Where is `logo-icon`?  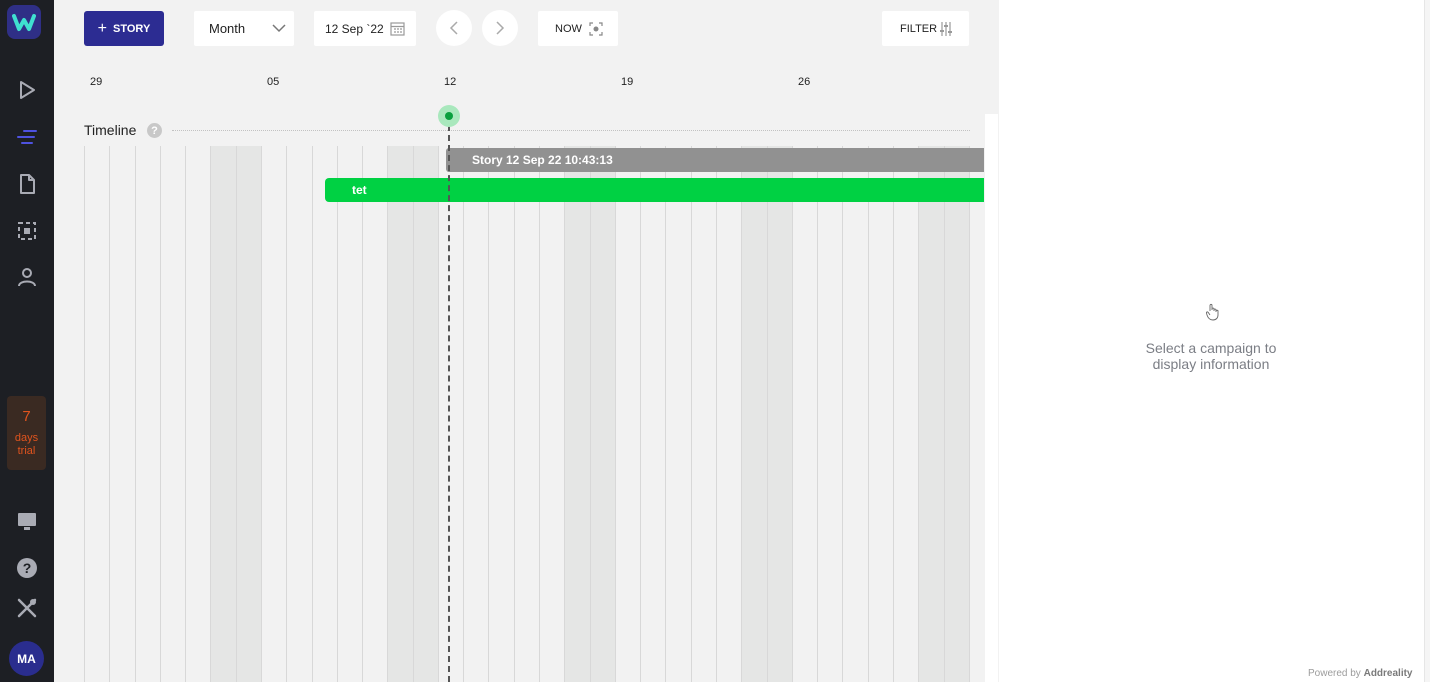
logo-icon is located at coordinates (24, 22).